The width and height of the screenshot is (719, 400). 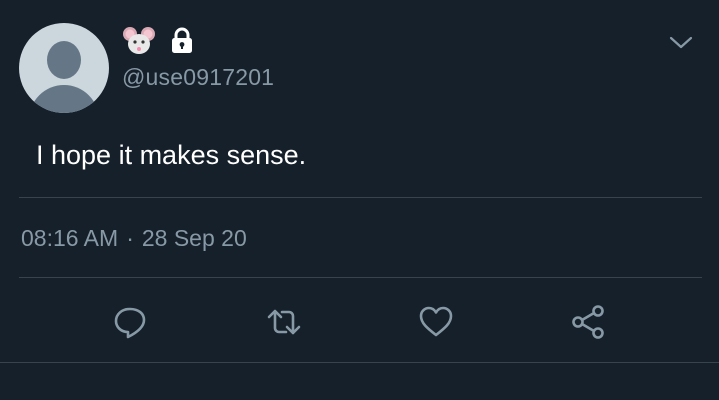 I want to click on retweet-icon, so click(x=284, y=322).